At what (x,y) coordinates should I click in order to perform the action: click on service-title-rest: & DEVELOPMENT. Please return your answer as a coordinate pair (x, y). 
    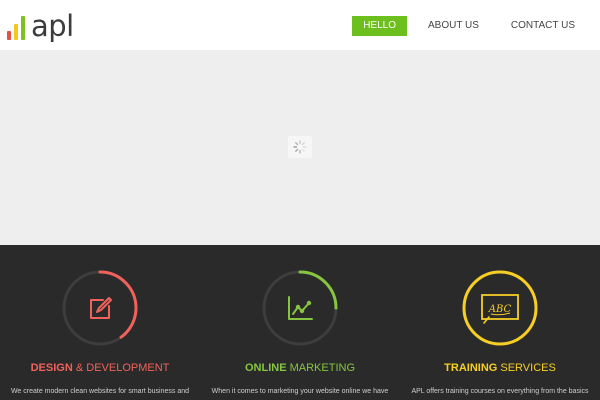
    Looking at the image, I should click on (121, 368).